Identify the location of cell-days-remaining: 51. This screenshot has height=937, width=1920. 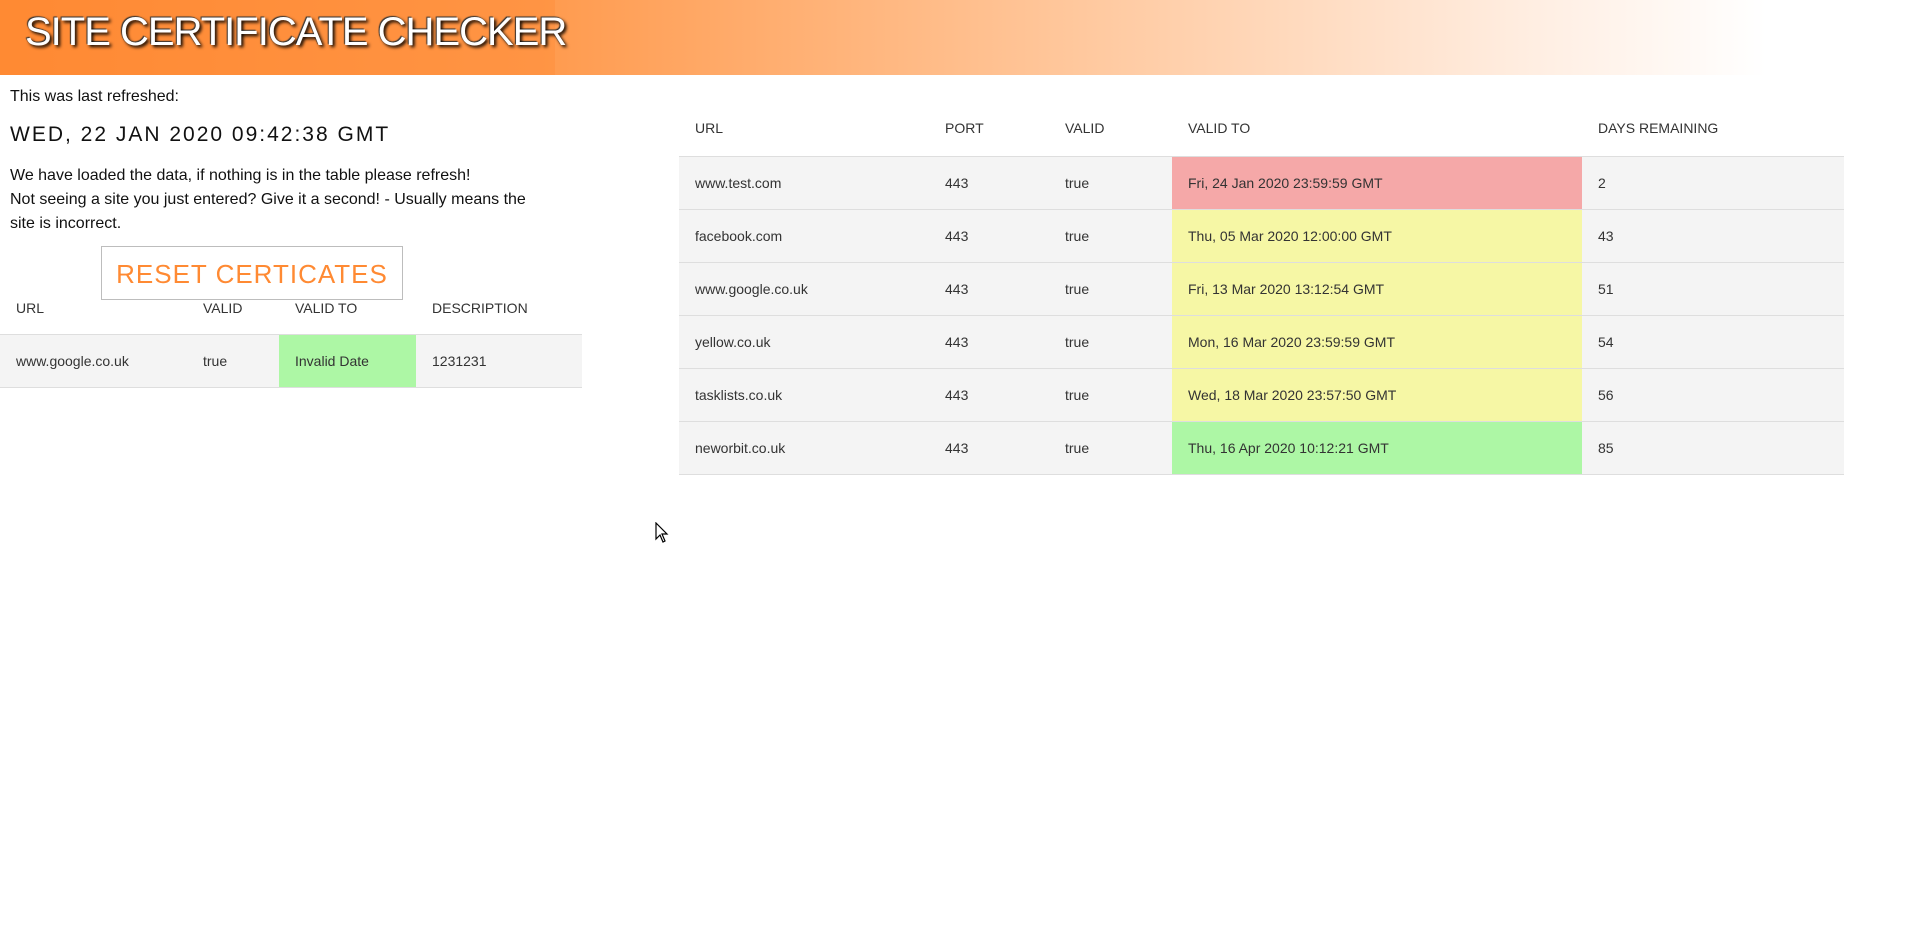
(1606, 288).